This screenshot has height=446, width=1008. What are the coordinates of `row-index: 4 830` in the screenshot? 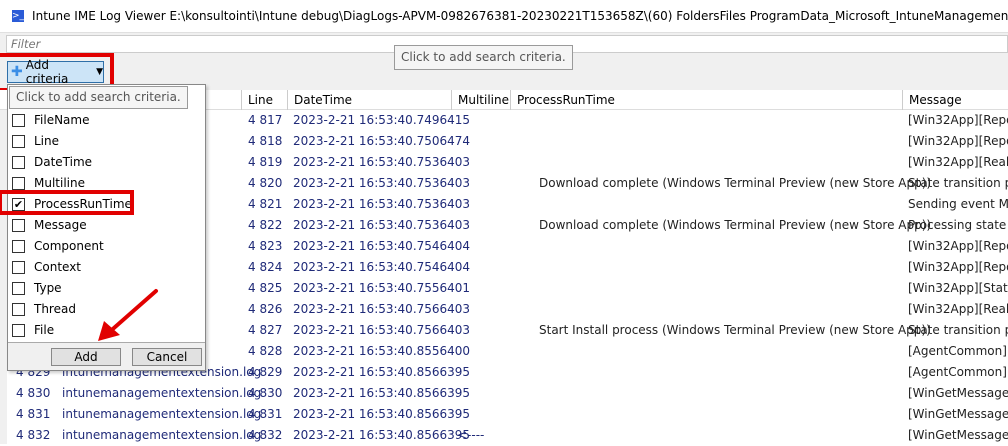 It's located at (33, 393).